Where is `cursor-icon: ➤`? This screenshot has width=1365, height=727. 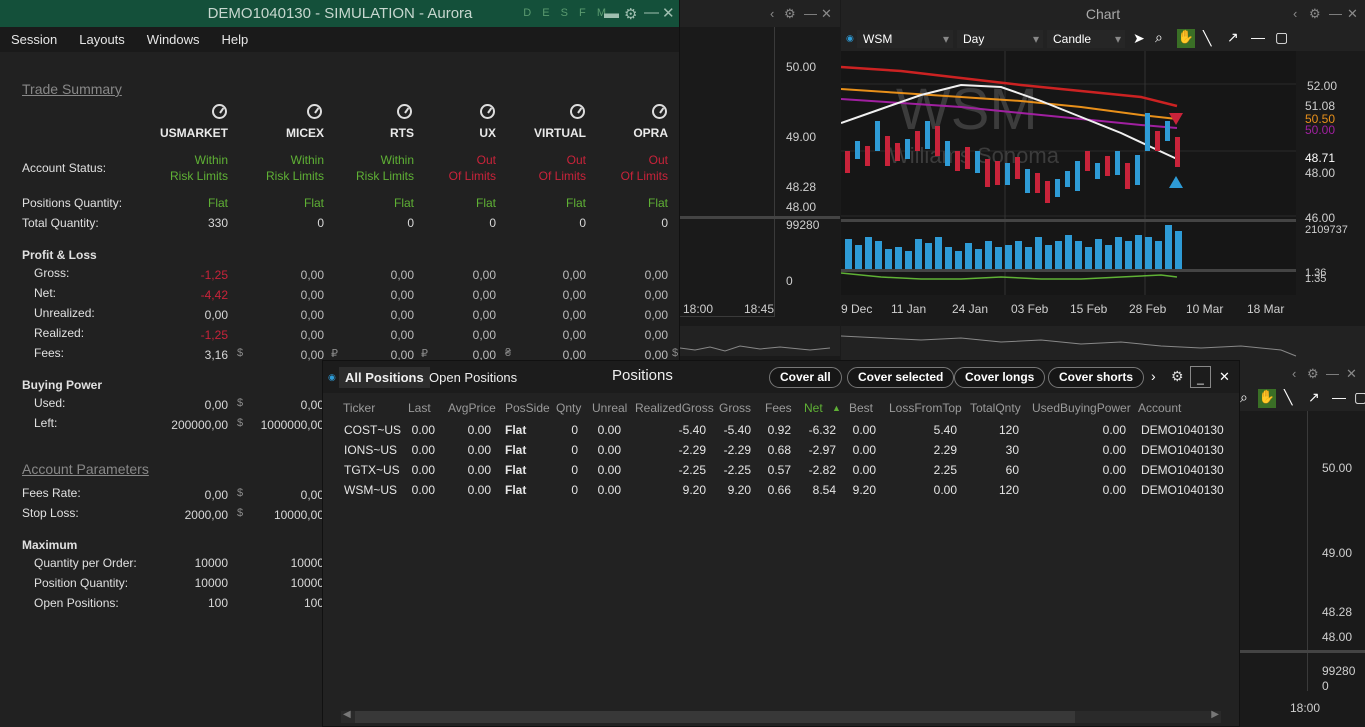 cursor-icon: ➤ is located at coordinates (1139, 38).